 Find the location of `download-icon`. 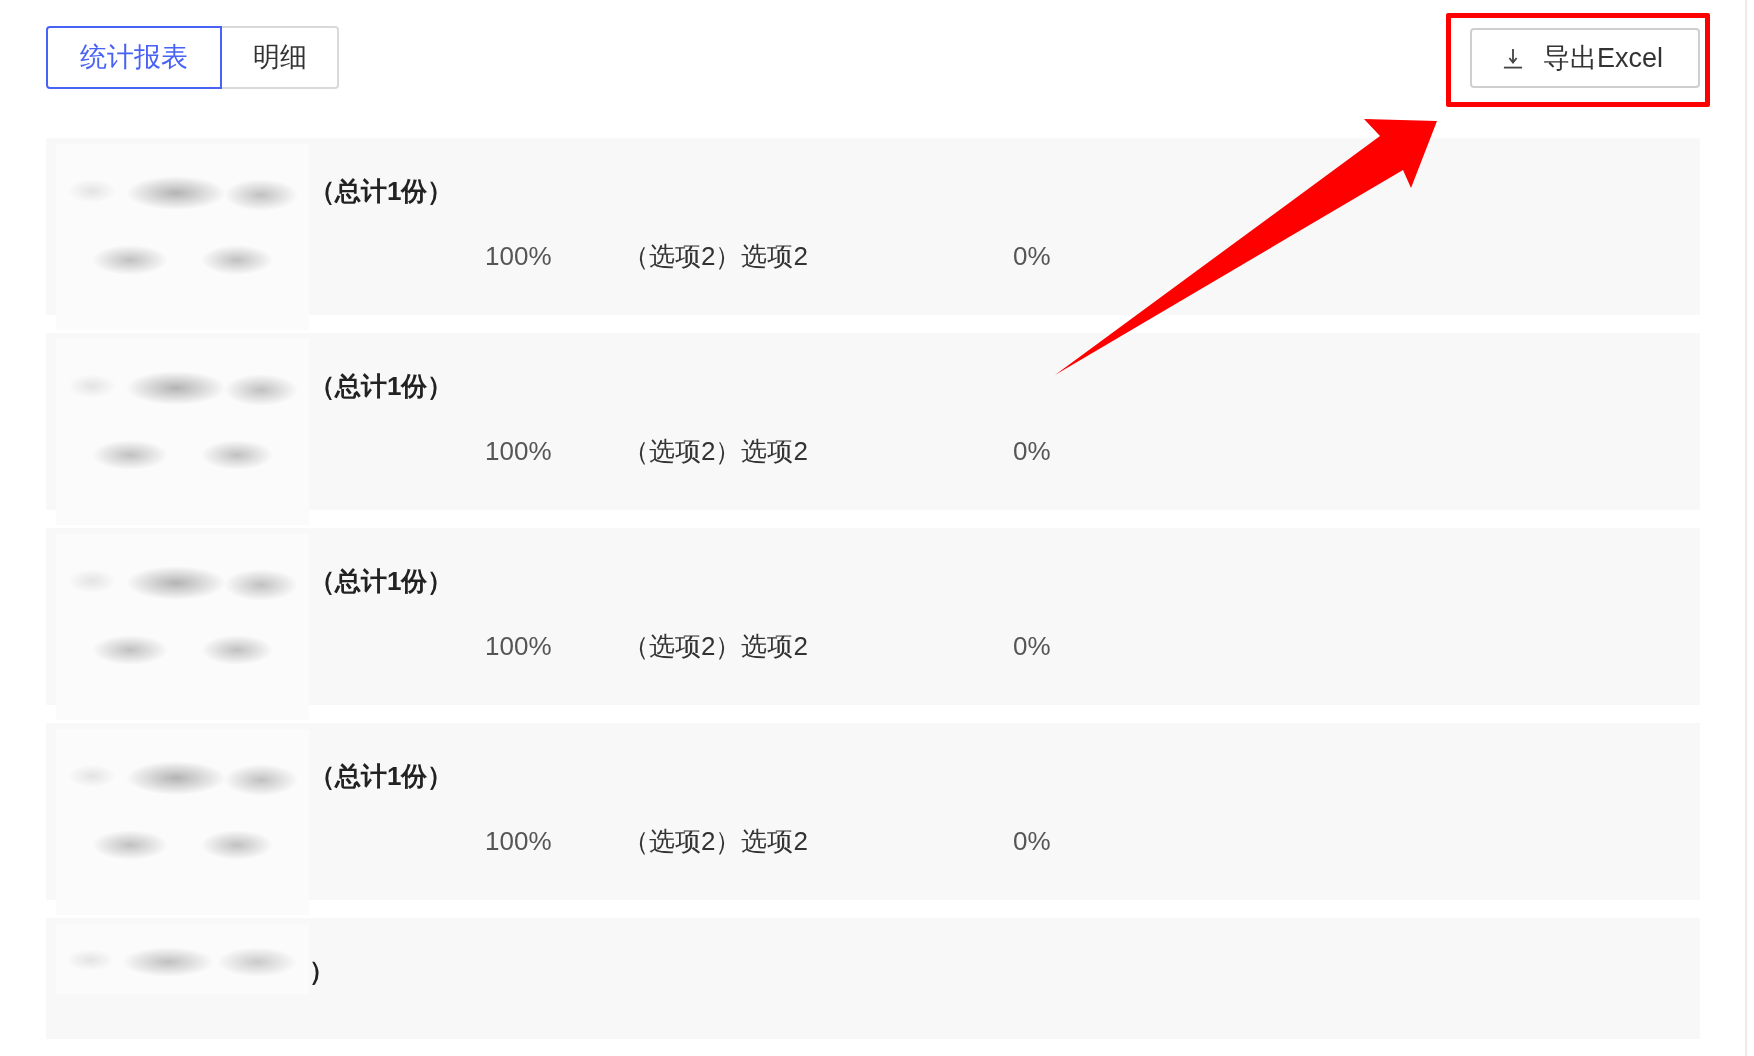

download-icon is located at coordinates (1513, 58).